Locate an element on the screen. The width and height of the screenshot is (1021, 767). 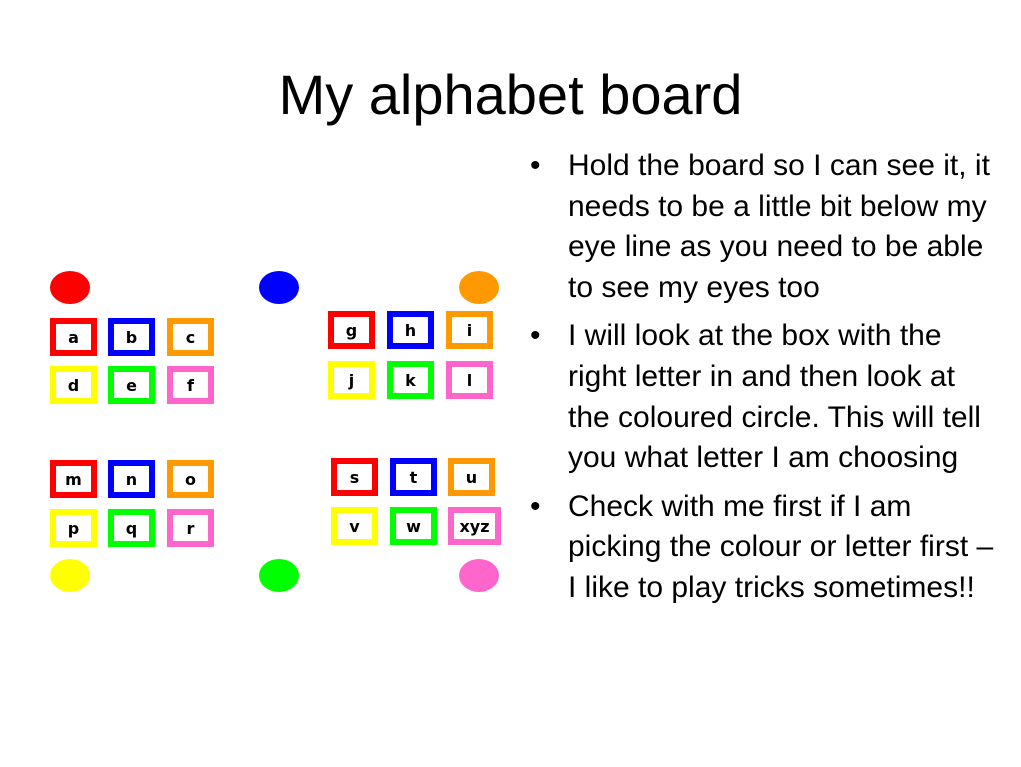
letter-box-i: i is located at coordinates (469, 330).